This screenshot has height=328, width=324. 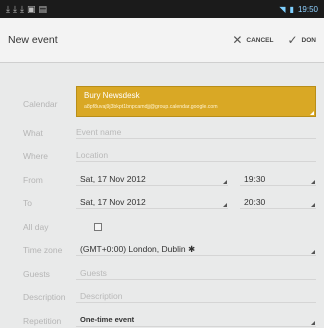 I want to click on system-status: ◥ ▮ 19:50, so click(x=298, y=9).